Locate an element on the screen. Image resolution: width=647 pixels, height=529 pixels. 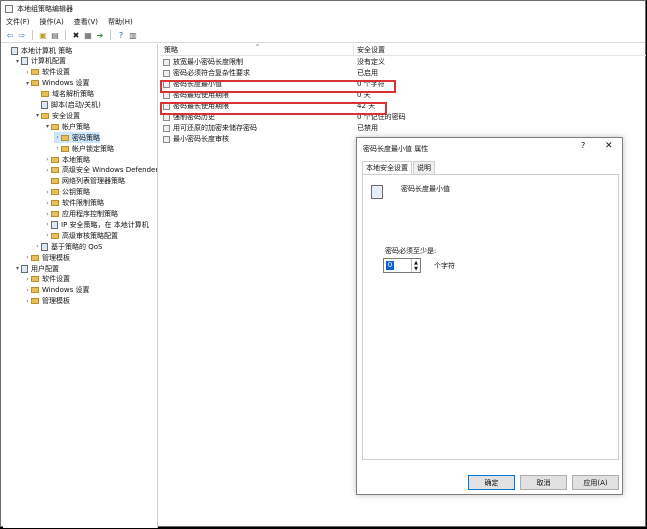
tree-item: › 高级审核策略配置 is located at coordinates (81, 235).